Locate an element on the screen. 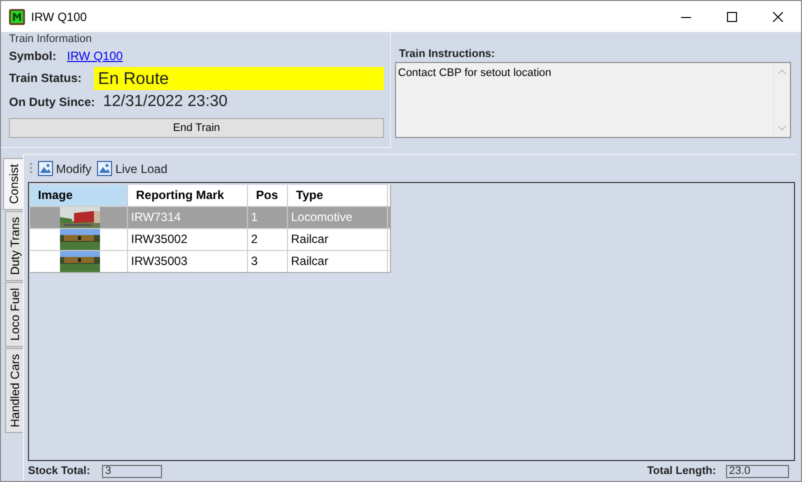  side-tab: Consist is located at coordinates (13, 184).